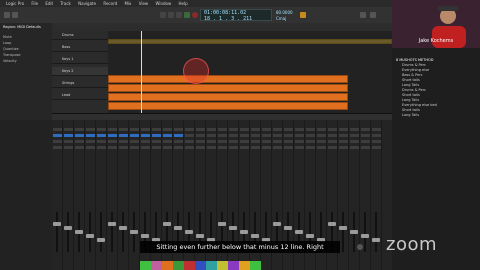 Image resolution: width=480 pixels, height=270 pixels. Describe the element at coordinates (7, 37) in the screenshot. I see `inspector-label: Mute` at that location.